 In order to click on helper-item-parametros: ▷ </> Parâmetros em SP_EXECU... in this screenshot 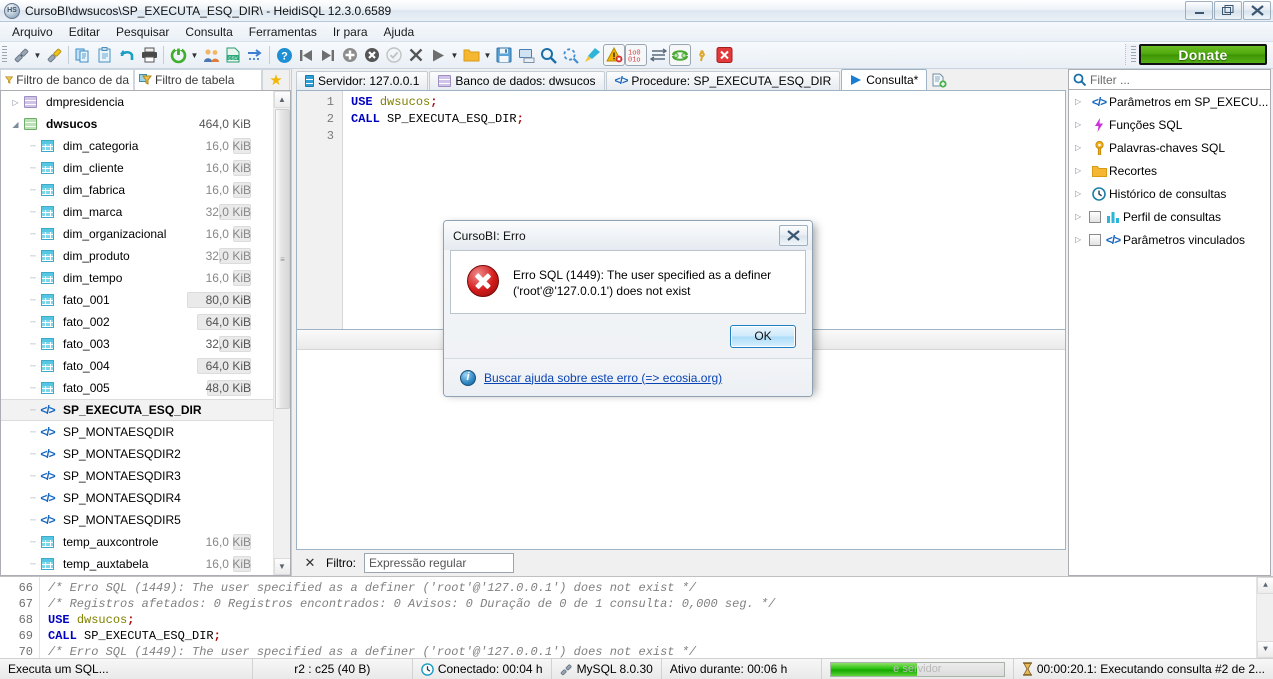, I will do `click(1169, 101)`.